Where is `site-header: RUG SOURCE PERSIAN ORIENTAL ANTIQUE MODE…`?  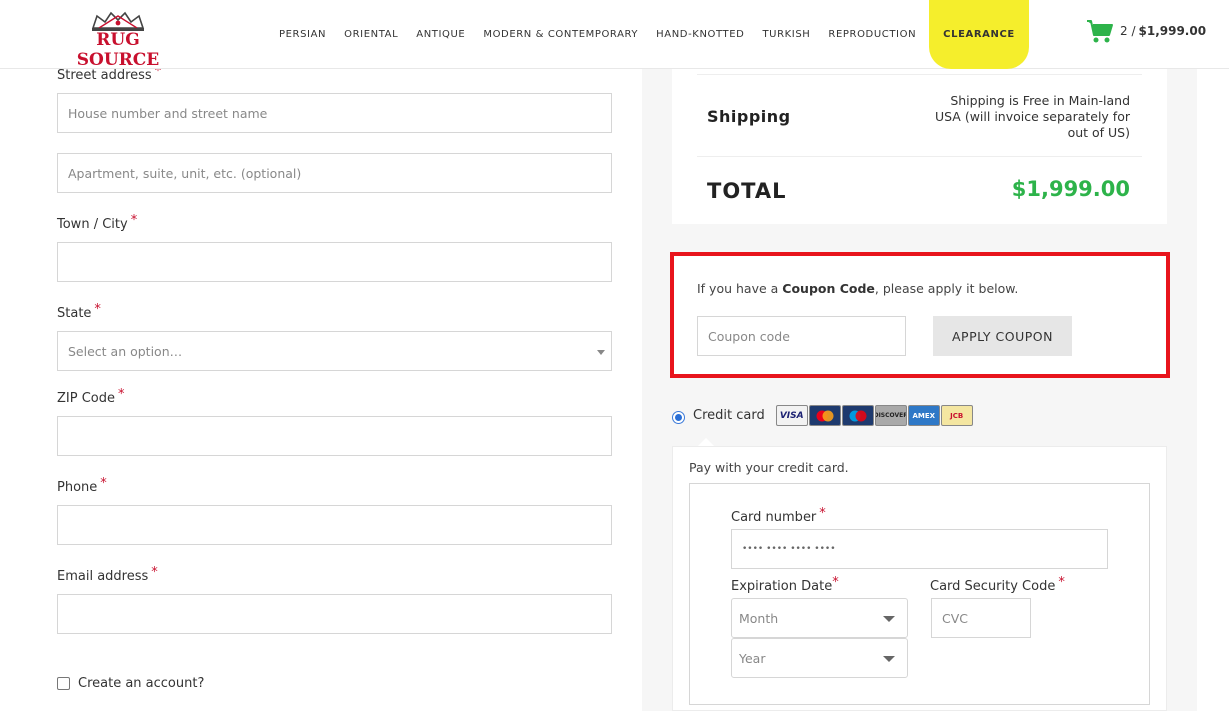
site-header: RUG SOURCE PERSIAN ORIENTAL ANTIQUE MODE… is located at coordinates (614, 35).